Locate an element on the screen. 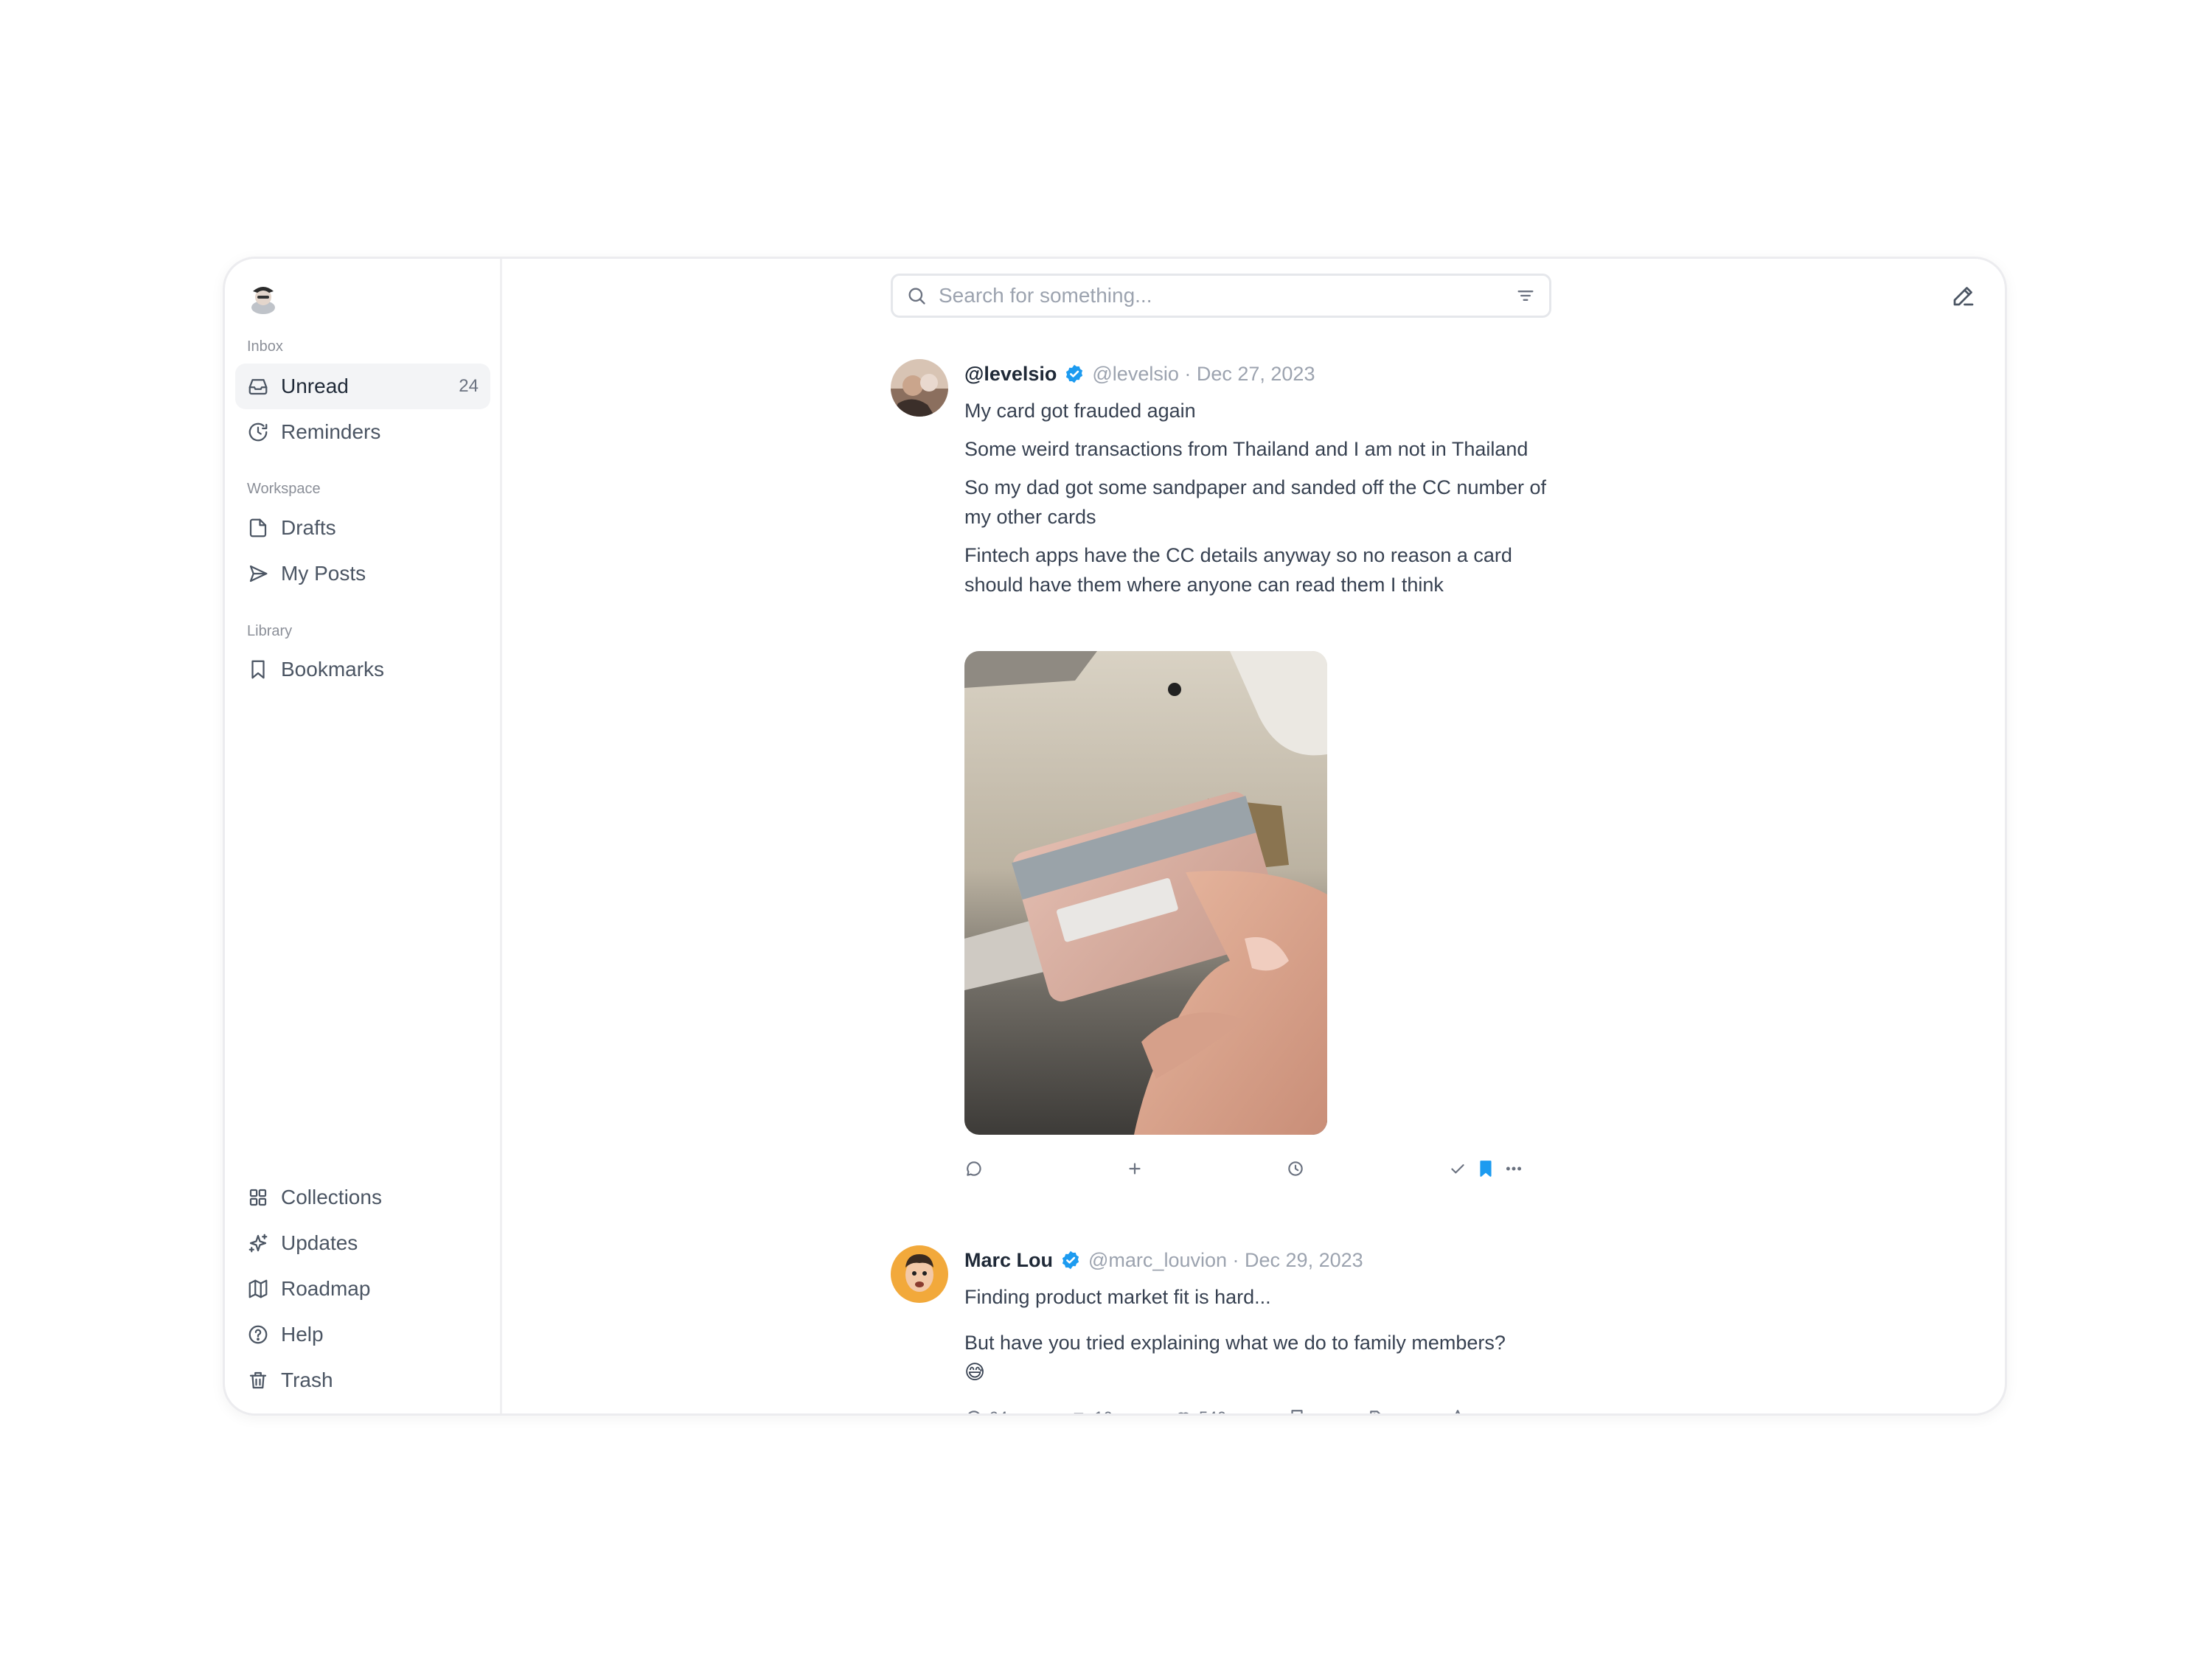  bookmark-filled-icon is located at coordinates (1486, 1169).